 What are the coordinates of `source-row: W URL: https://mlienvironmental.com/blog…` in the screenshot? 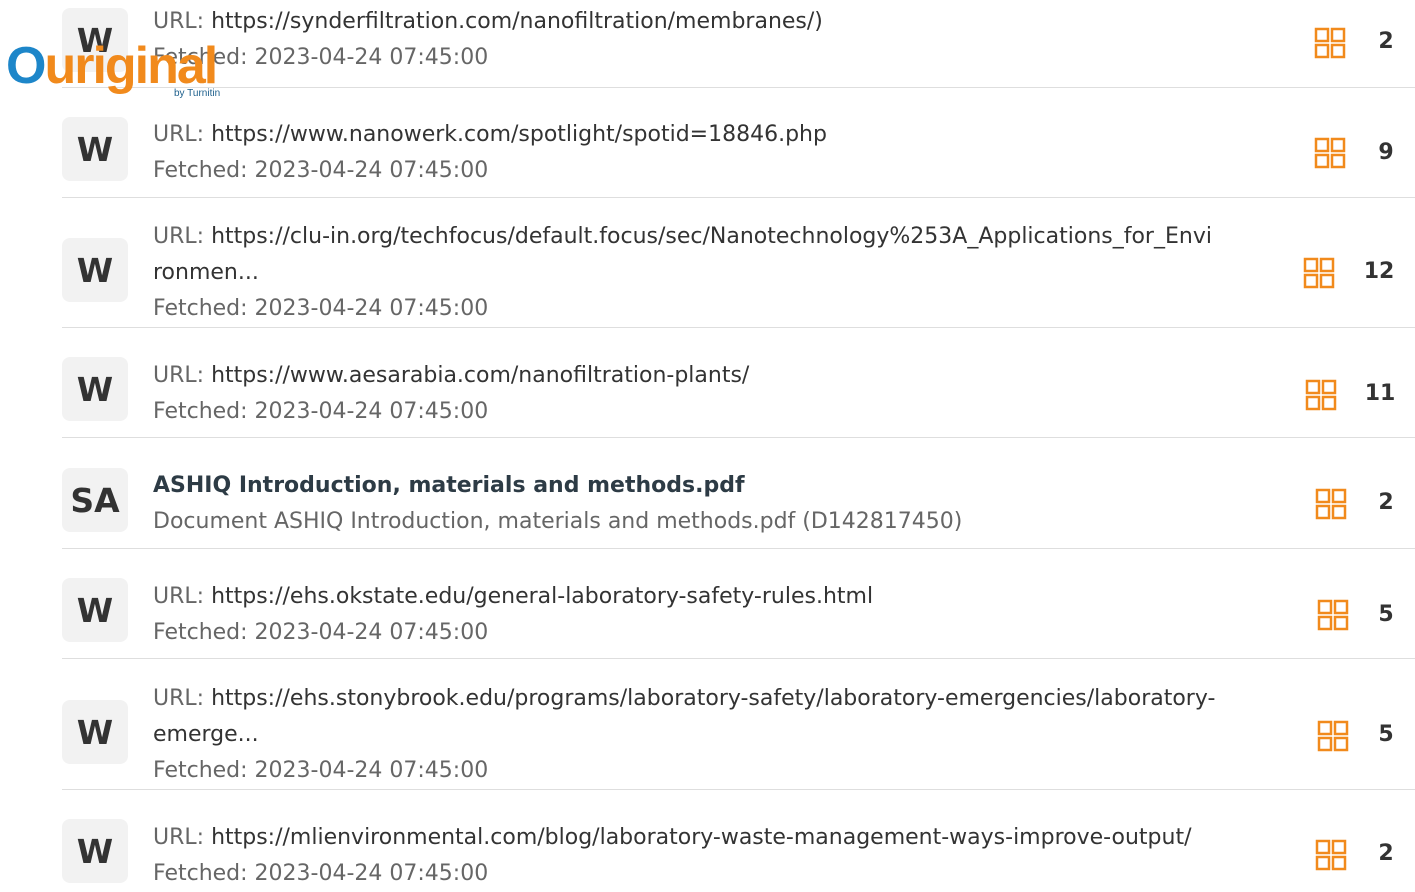 It's located at (738, 841).